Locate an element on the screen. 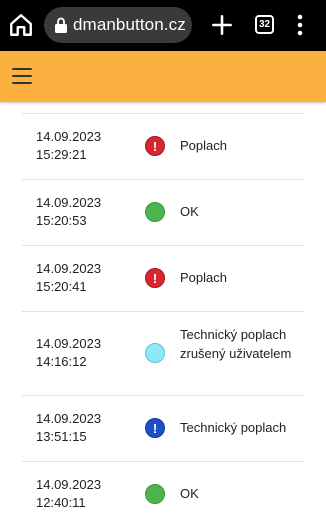 The height and width of the screenshot is (520, 326). new-tab-icon is located at coordinates (222, 25).